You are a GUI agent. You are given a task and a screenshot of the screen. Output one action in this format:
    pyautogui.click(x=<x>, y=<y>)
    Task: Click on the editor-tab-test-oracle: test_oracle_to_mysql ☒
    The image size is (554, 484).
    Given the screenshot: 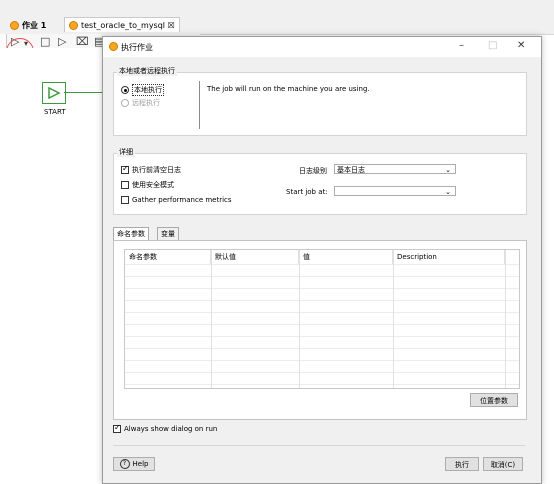 What is the action you would take?
    pyautogui.click(x=122, y=24)
    